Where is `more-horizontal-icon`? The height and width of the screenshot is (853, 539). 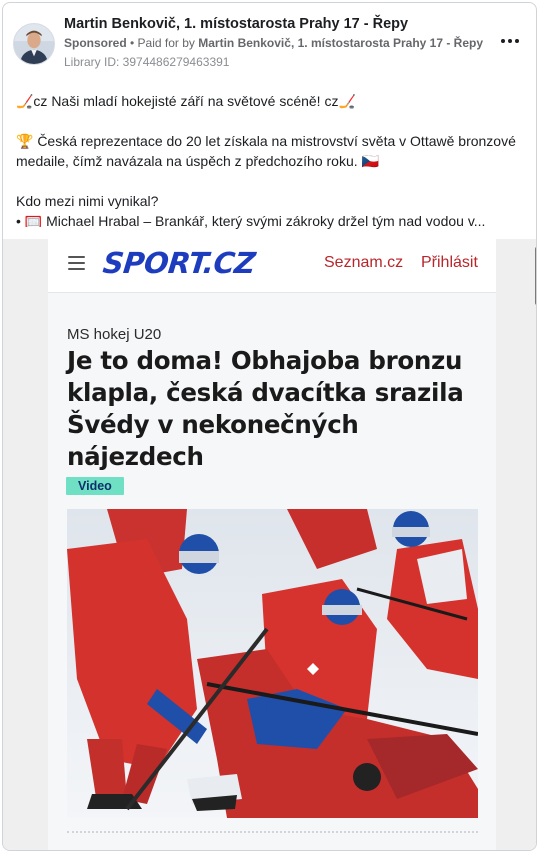 more-horizontal-icon is located at coordinates (503, 41).